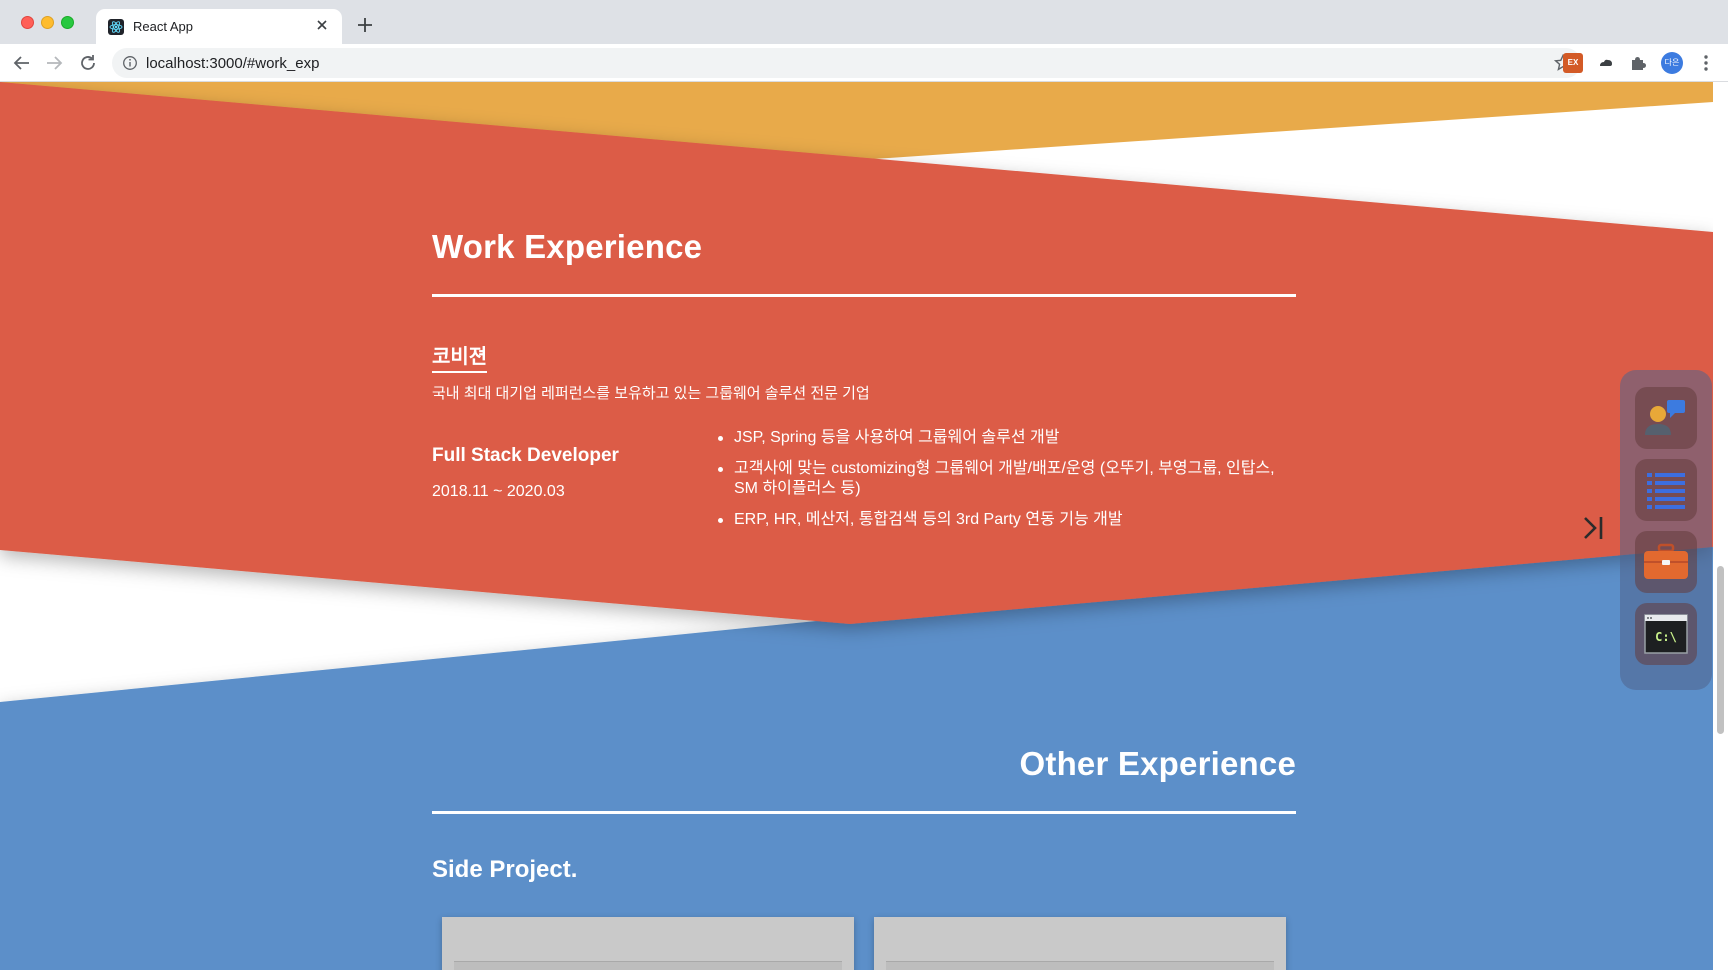  Describe the element at coordinates (1666, 490) in the screenshot. I see `list-icon` at that location.